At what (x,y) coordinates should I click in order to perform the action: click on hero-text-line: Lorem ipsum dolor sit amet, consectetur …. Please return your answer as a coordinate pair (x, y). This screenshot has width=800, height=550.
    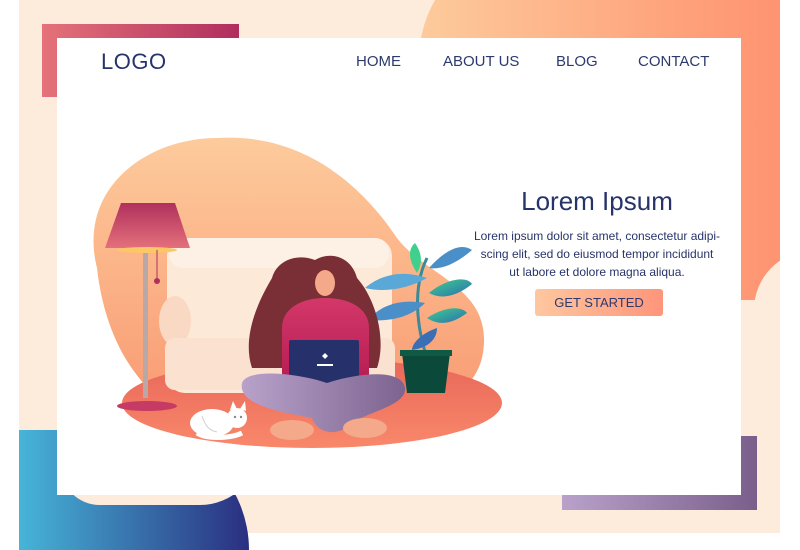
    Looking at the image, I should click on (597, 236).